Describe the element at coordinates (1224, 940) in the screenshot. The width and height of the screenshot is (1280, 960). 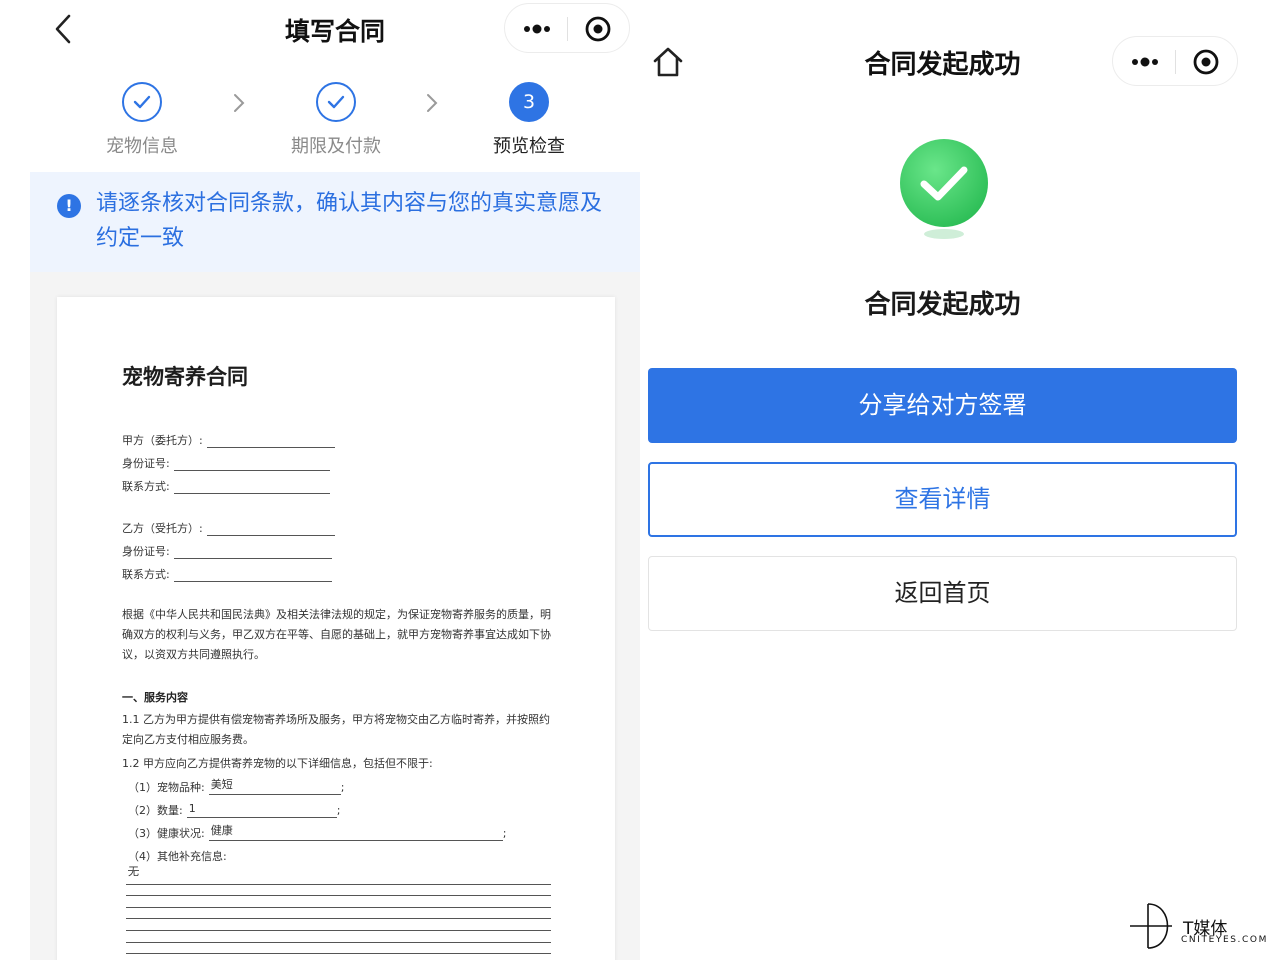
I see `watermark-url: CNITEYES.COM` at that location.